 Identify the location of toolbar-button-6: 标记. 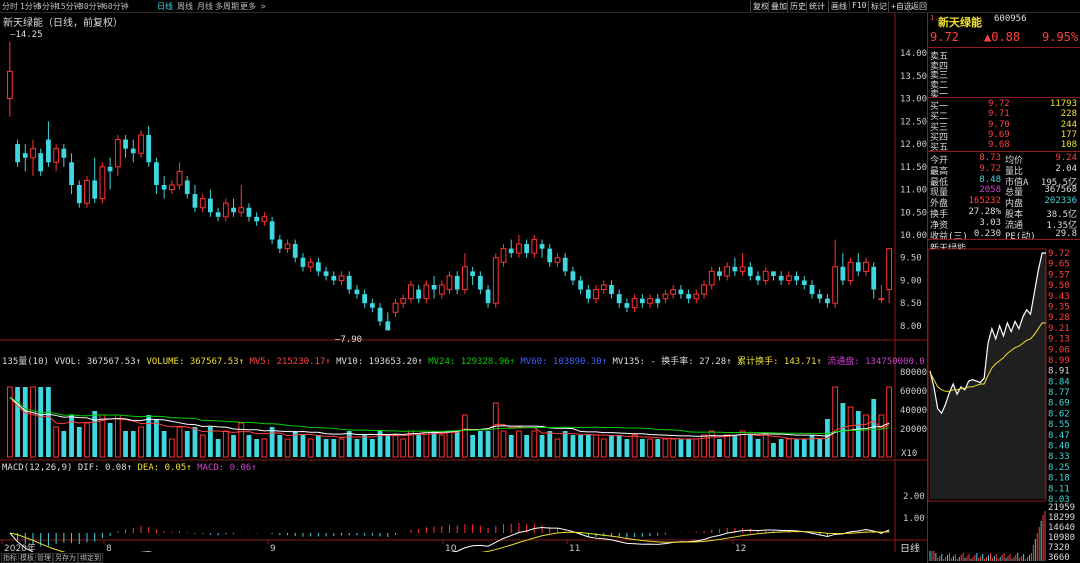
(877, 6).